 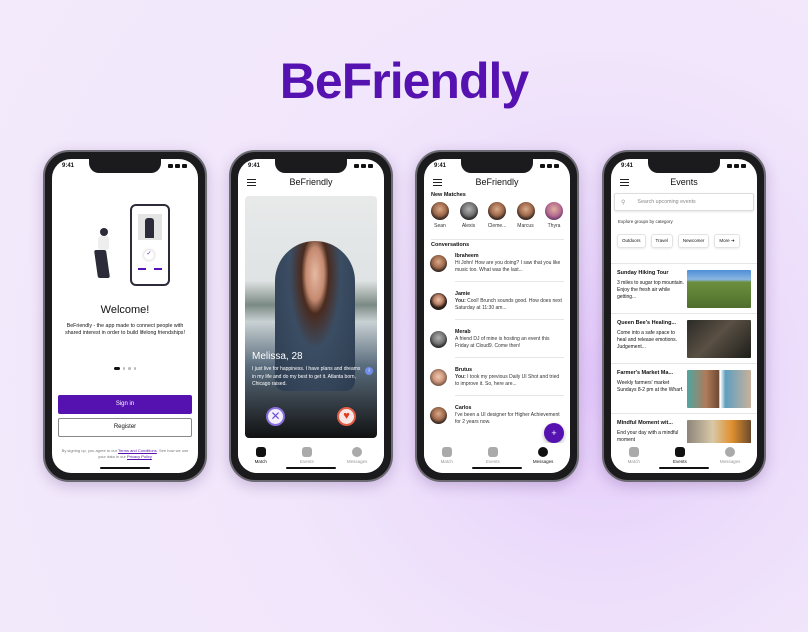 What do you see at coordinates (346, 416) in the screenshot?
I see `like-button: ♥` at bounding box center [346, 416].